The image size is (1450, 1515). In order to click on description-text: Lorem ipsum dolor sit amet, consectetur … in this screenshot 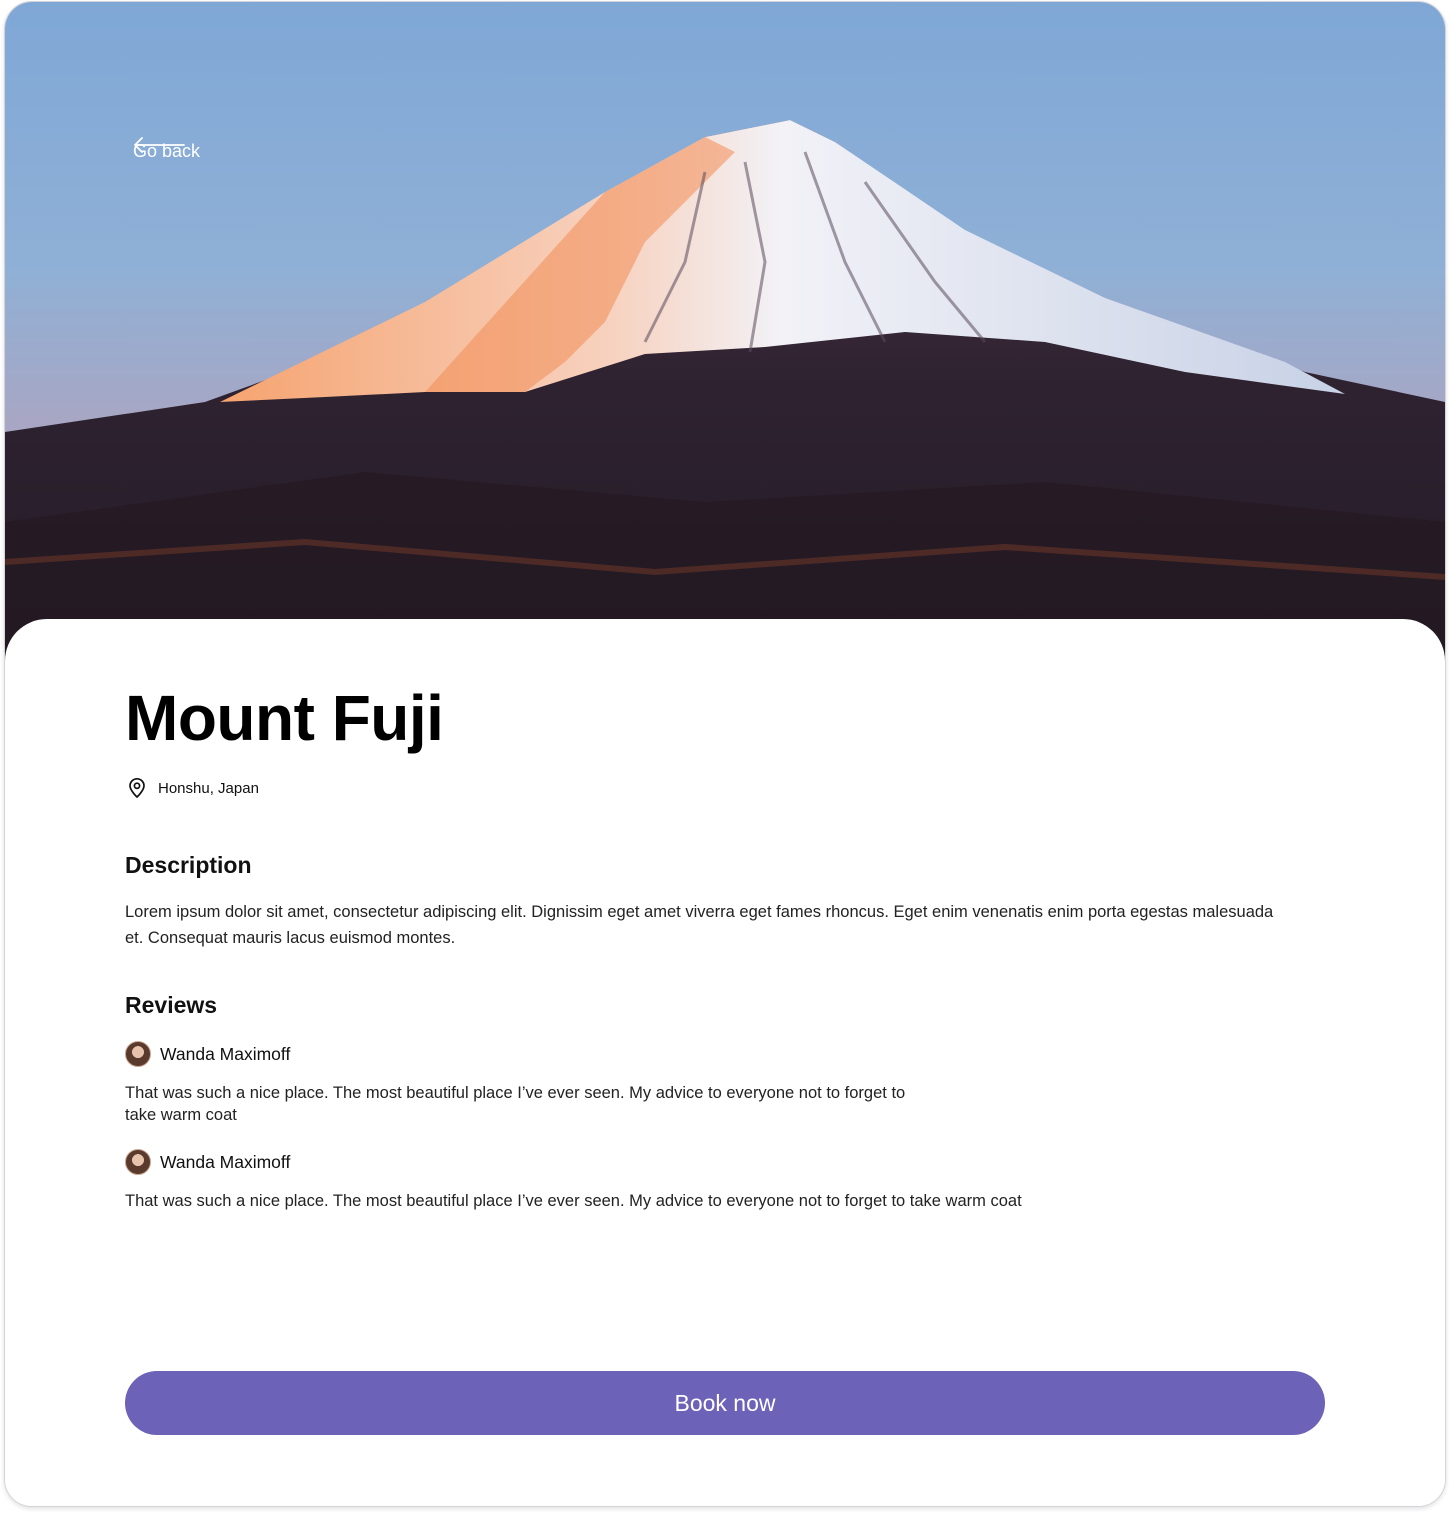, I will do `click(699, 925)`.